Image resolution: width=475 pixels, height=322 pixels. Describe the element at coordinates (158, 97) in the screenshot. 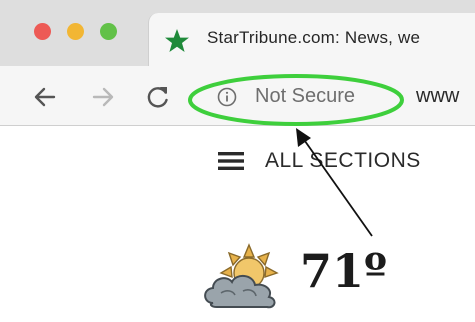

I see `reload-icon` at that location.